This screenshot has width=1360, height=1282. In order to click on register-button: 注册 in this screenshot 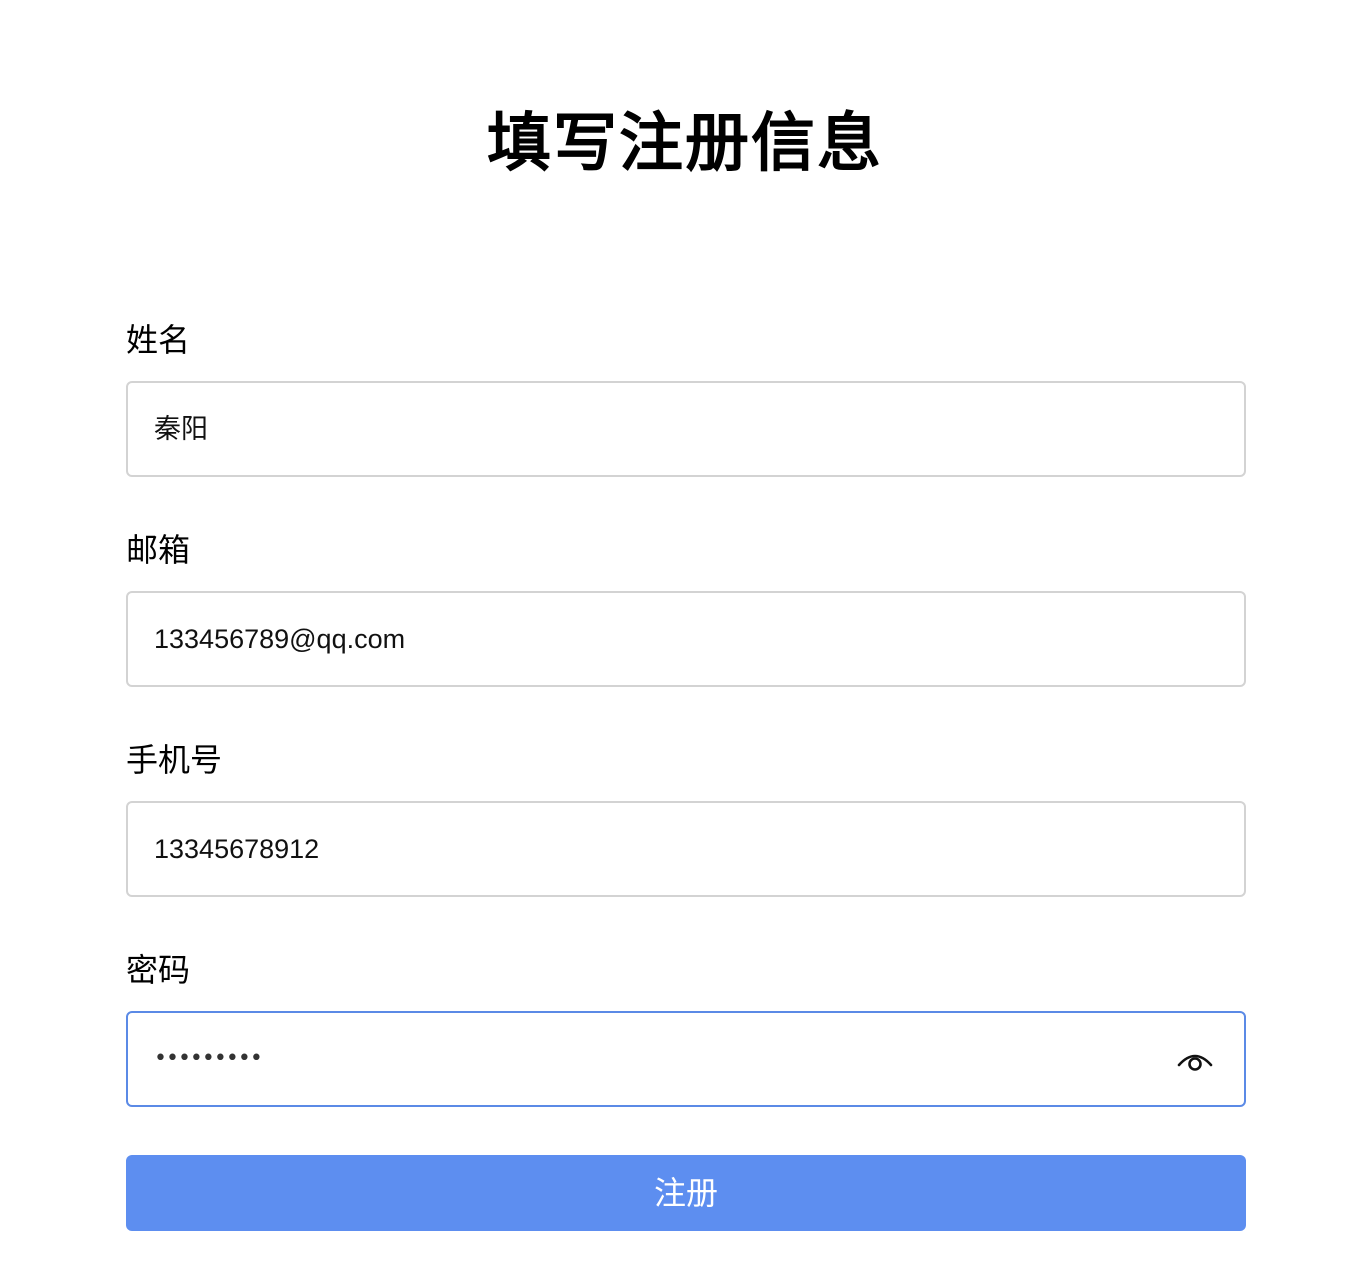, I will do `click(686, 1193)`.